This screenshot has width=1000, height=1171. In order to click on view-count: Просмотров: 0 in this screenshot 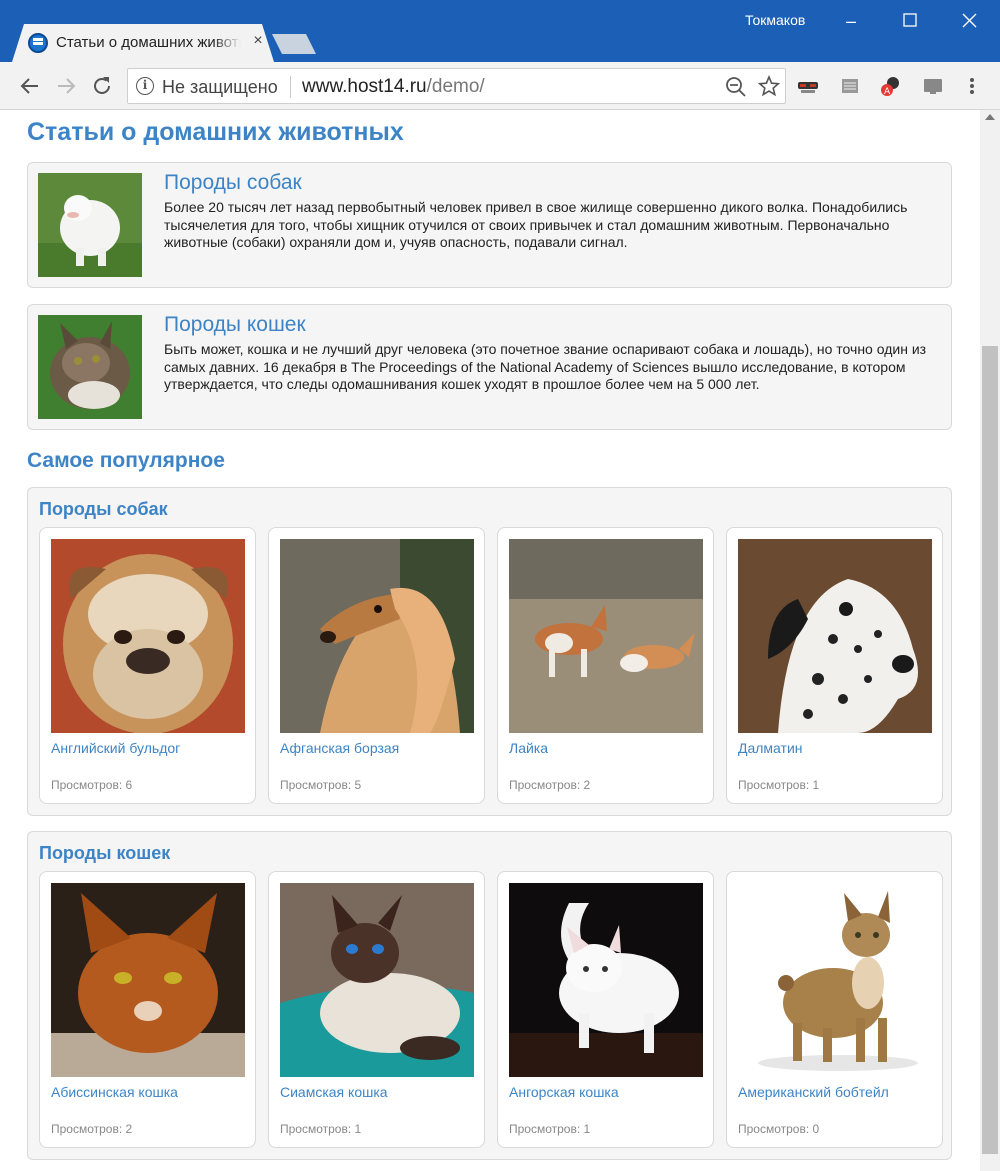, I will do `click(779, 1129)`.